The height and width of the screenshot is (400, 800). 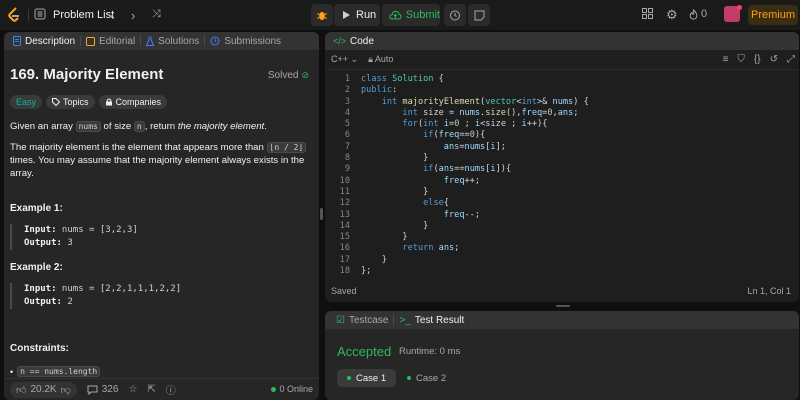 I want to click on flask-icon, so click(x=150, y=41).